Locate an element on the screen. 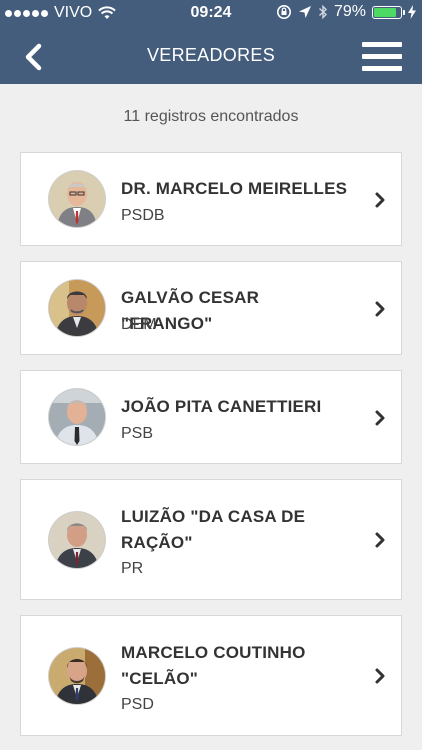  councillor-party: PSD is located at coordinates (137, 704).